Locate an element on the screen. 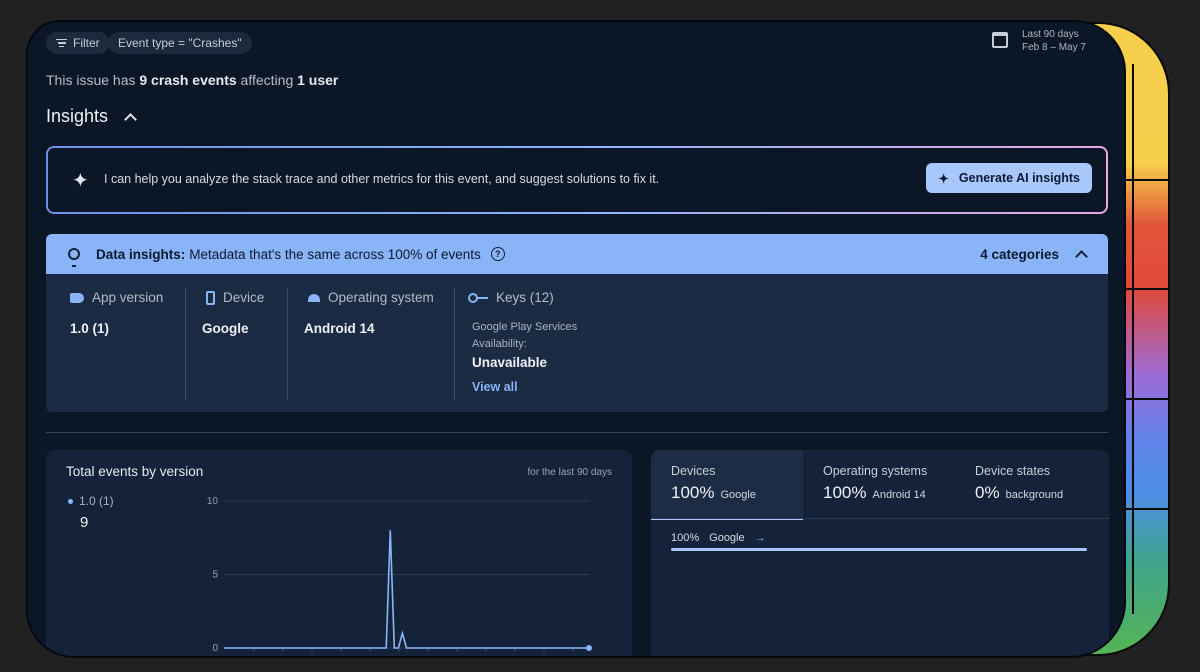 This screenshot has width=1200, height=672. tab-os-sub: Android 14 is located at coordinates (899, 495).